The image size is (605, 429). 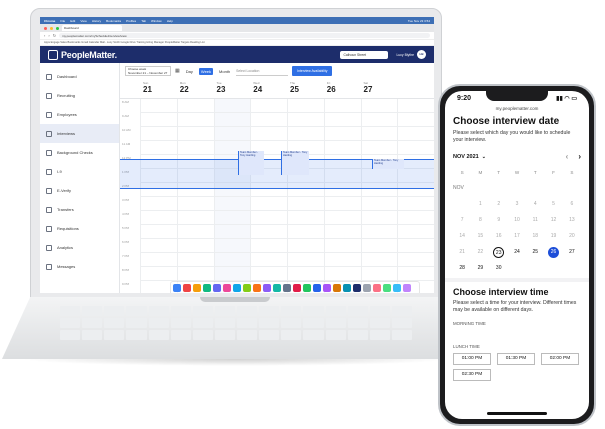 What do you see at coordinates (79, 247) in the screenshot?
I see `sidebar-item-analytics: Analytics` at bounding box center [79, 247].